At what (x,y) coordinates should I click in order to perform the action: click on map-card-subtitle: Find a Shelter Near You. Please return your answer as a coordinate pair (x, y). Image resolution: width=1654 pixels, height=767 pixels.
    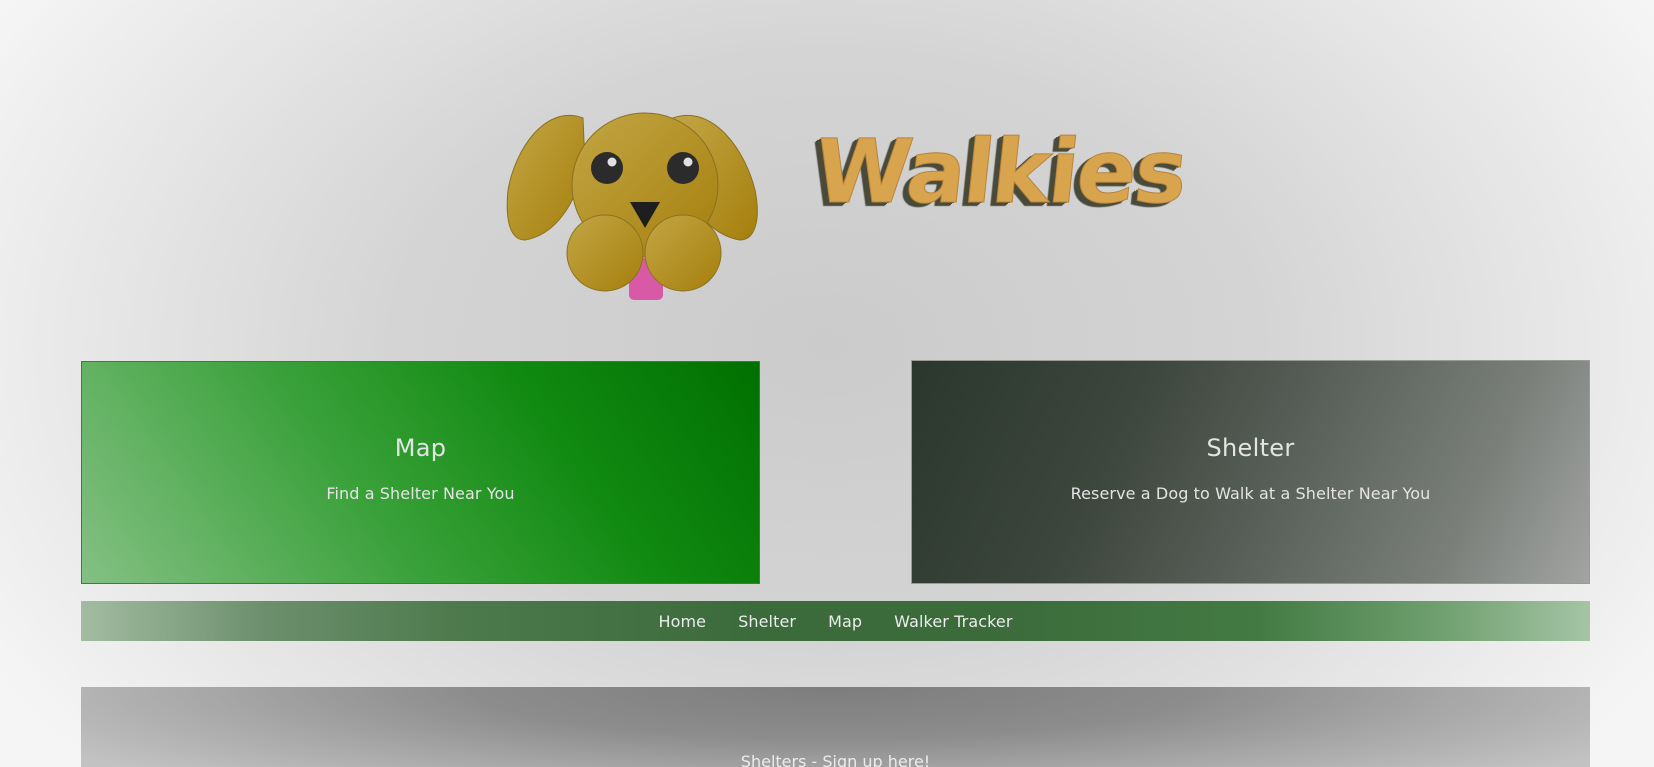
    Looking at the image, I should click on (420, 493).